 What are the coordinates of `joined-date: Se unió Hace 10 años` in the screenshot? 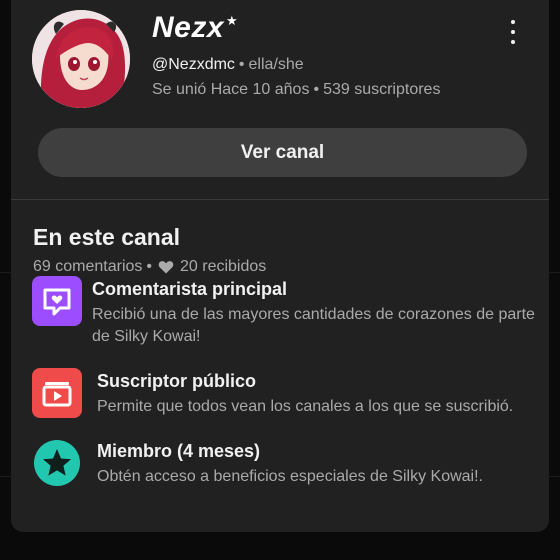 It's located at (231, 89).